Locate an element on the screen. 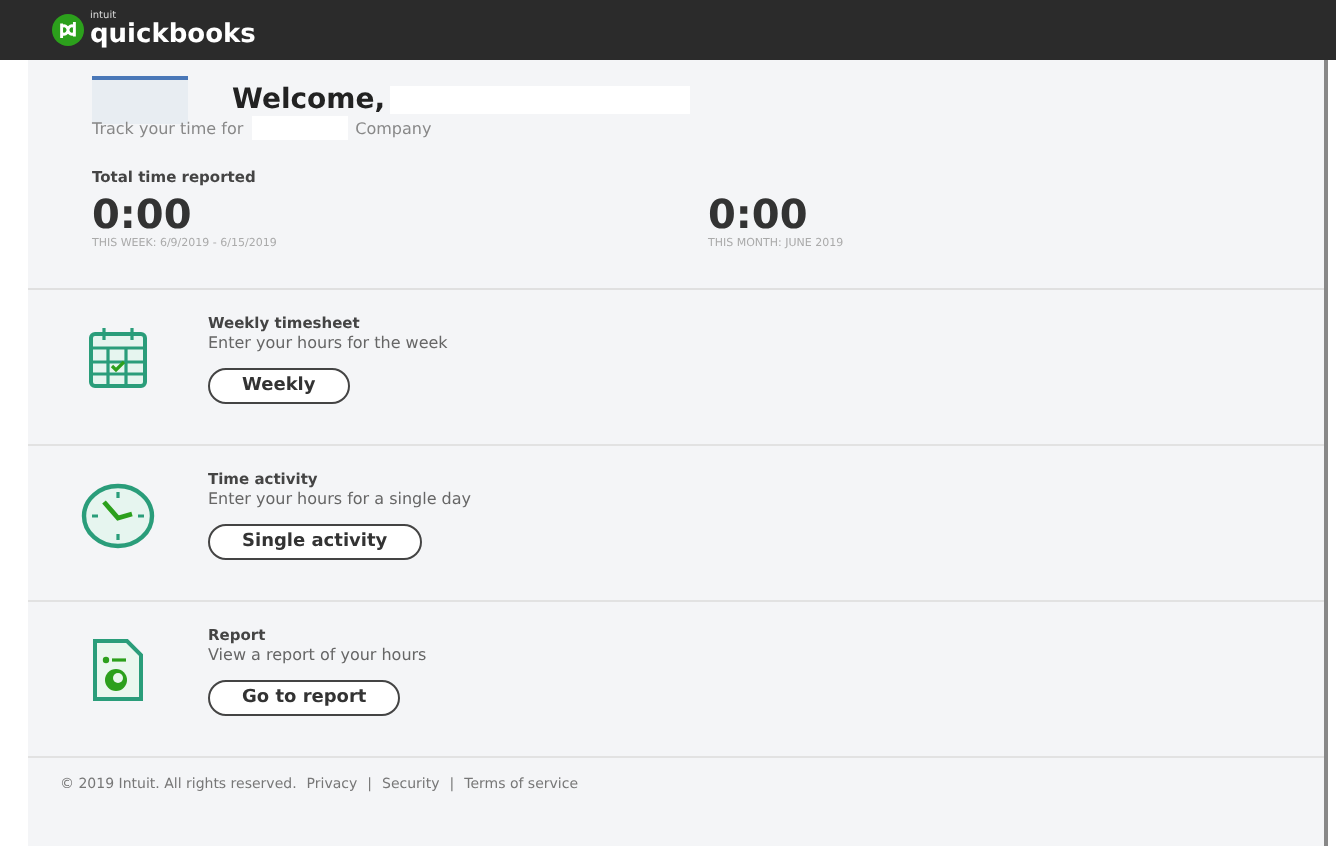  report-icon is located at coordinates (118, 670).